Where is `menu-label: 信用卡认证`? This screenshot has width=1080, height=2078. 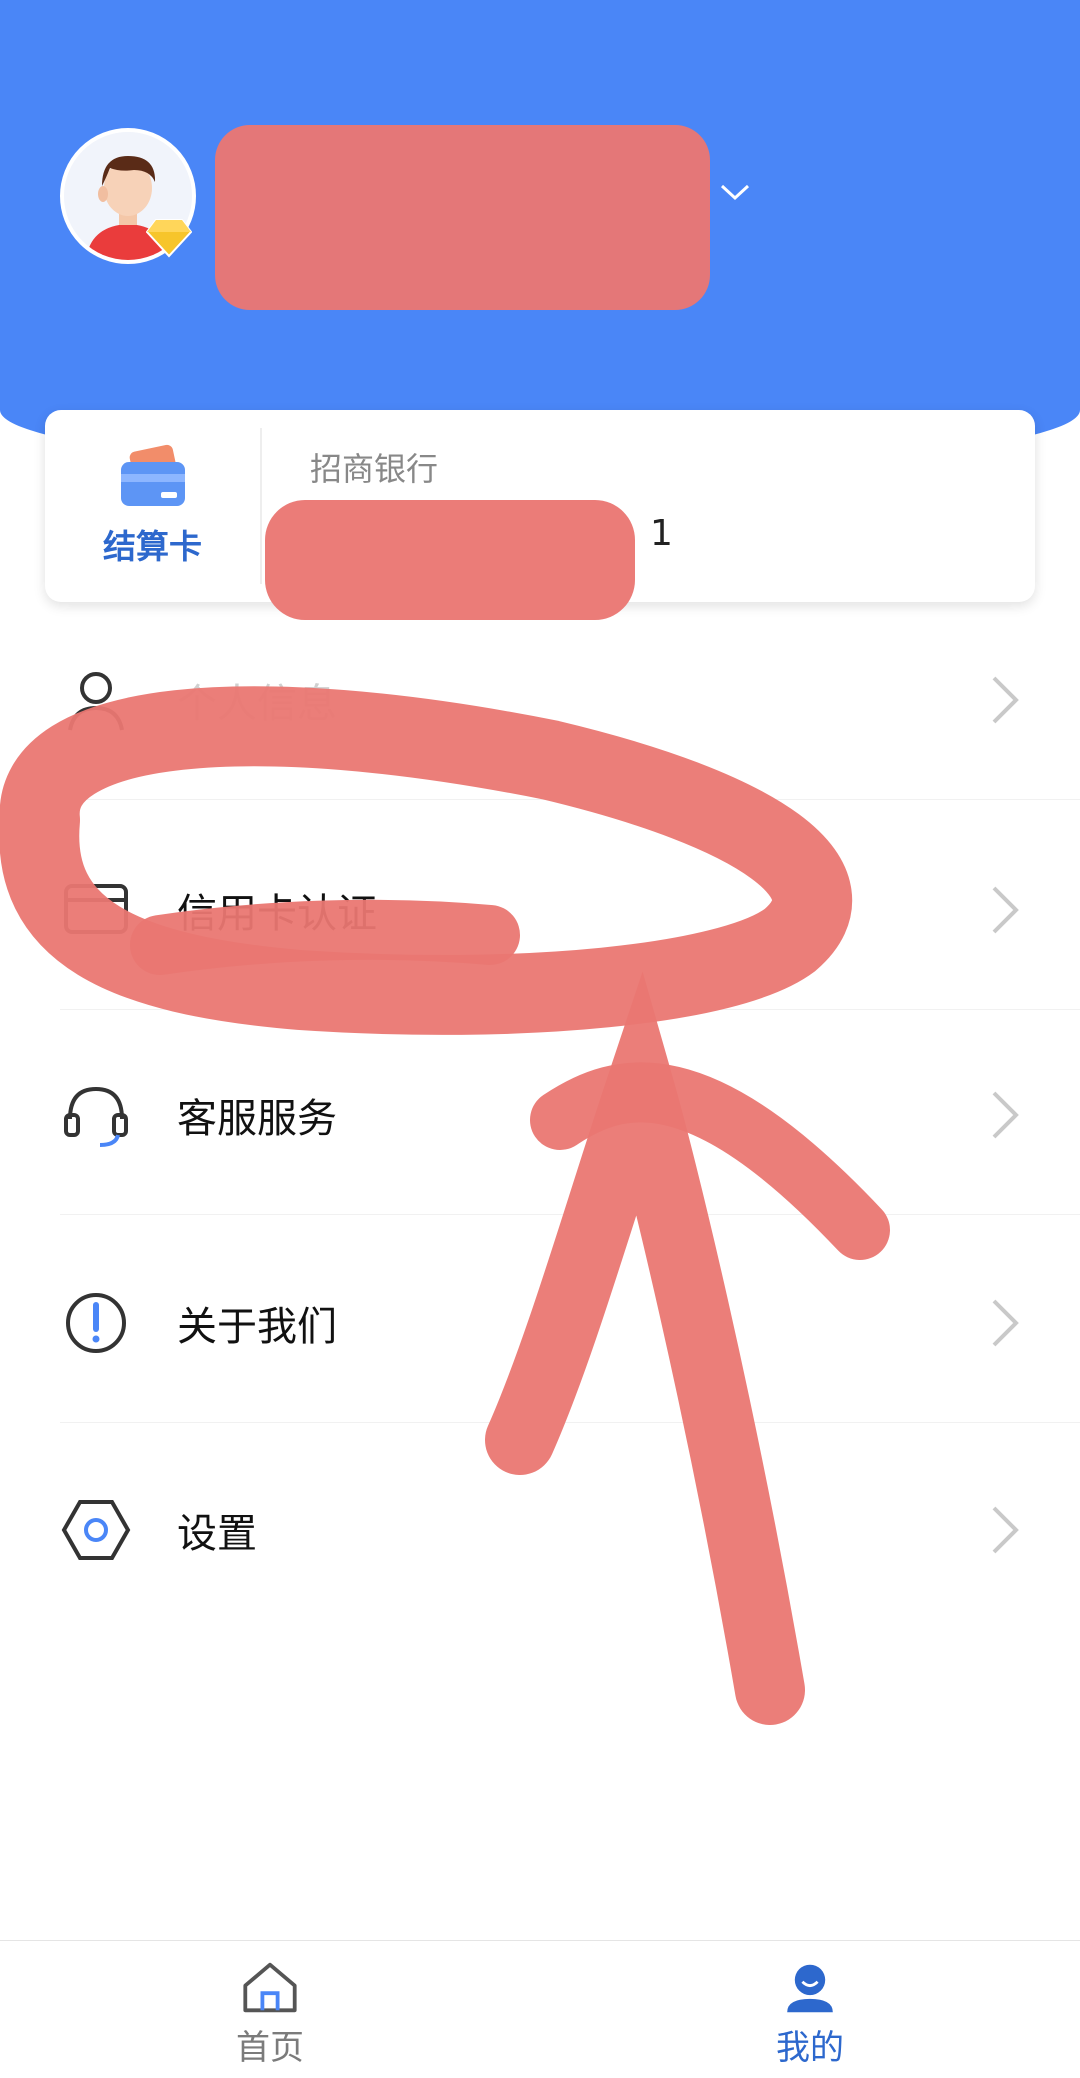
menu-label: 信用卡认证 is located at coordinates (277, 914).